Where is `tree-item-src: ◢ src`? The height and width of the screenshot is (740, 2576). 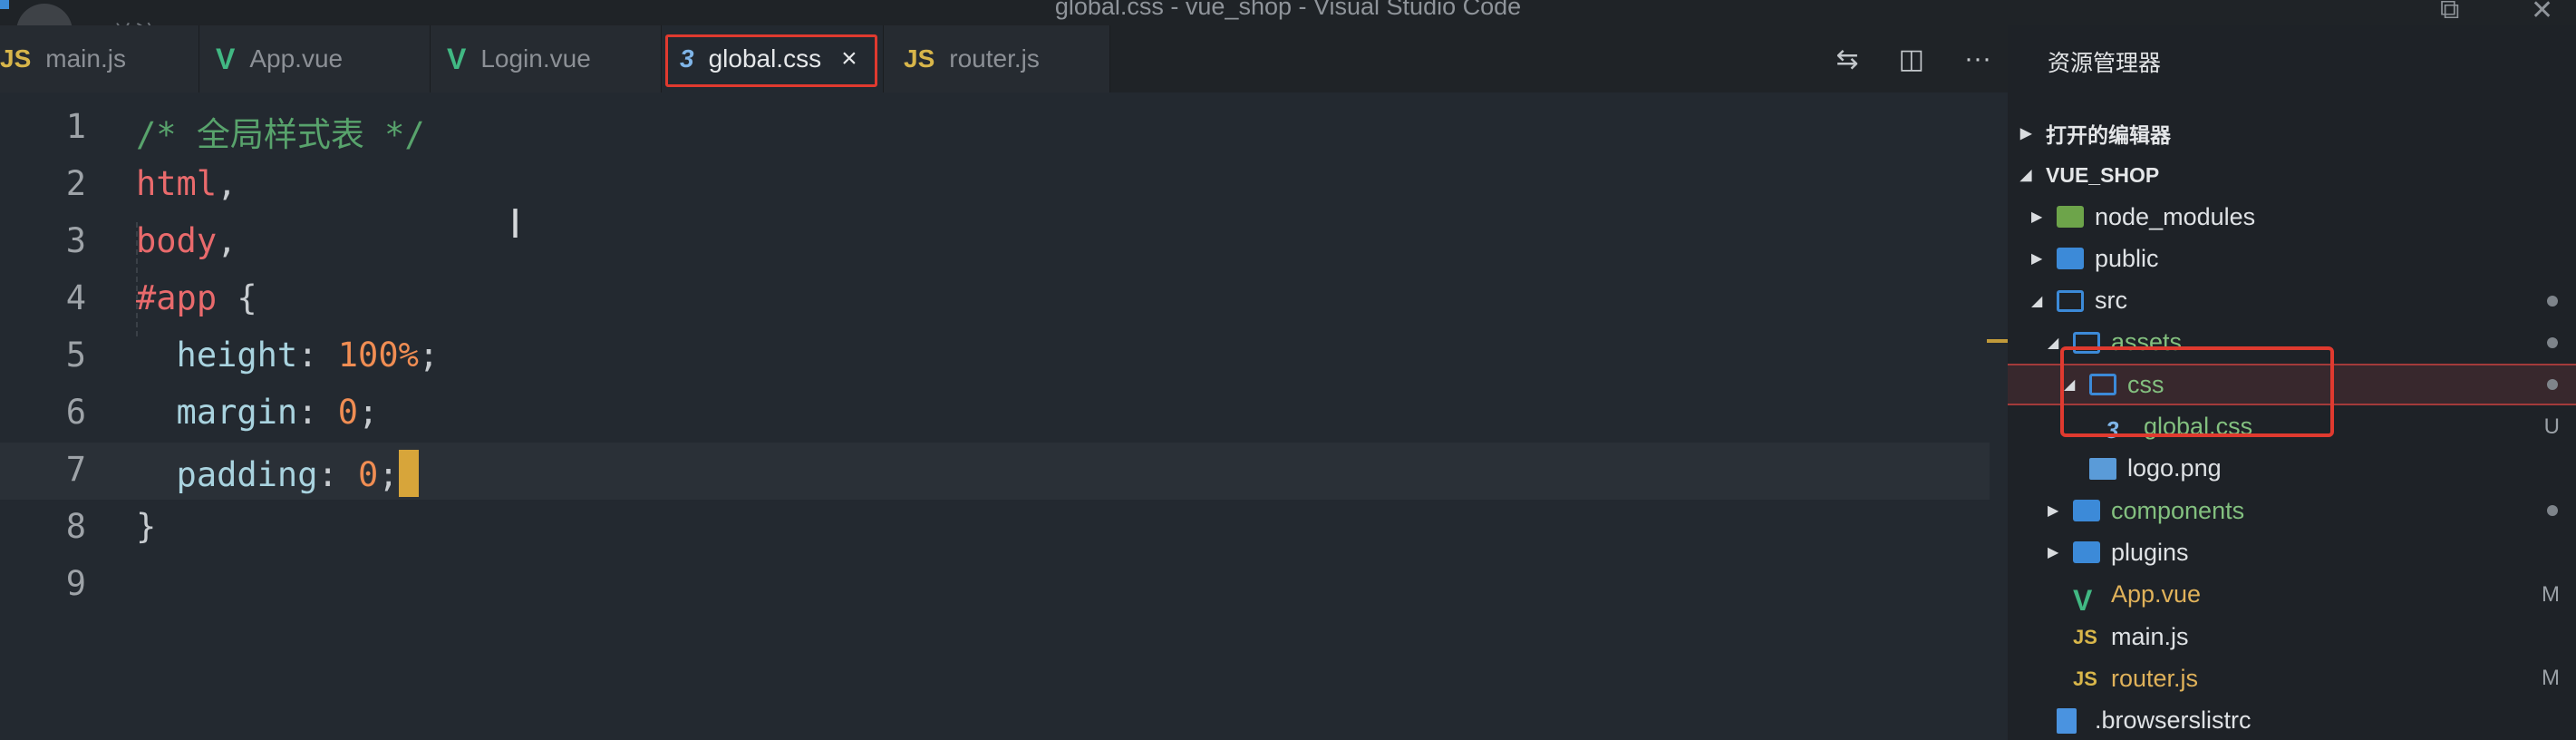
tree-item-src: ◢ src is located at coordinates (2292, 301).